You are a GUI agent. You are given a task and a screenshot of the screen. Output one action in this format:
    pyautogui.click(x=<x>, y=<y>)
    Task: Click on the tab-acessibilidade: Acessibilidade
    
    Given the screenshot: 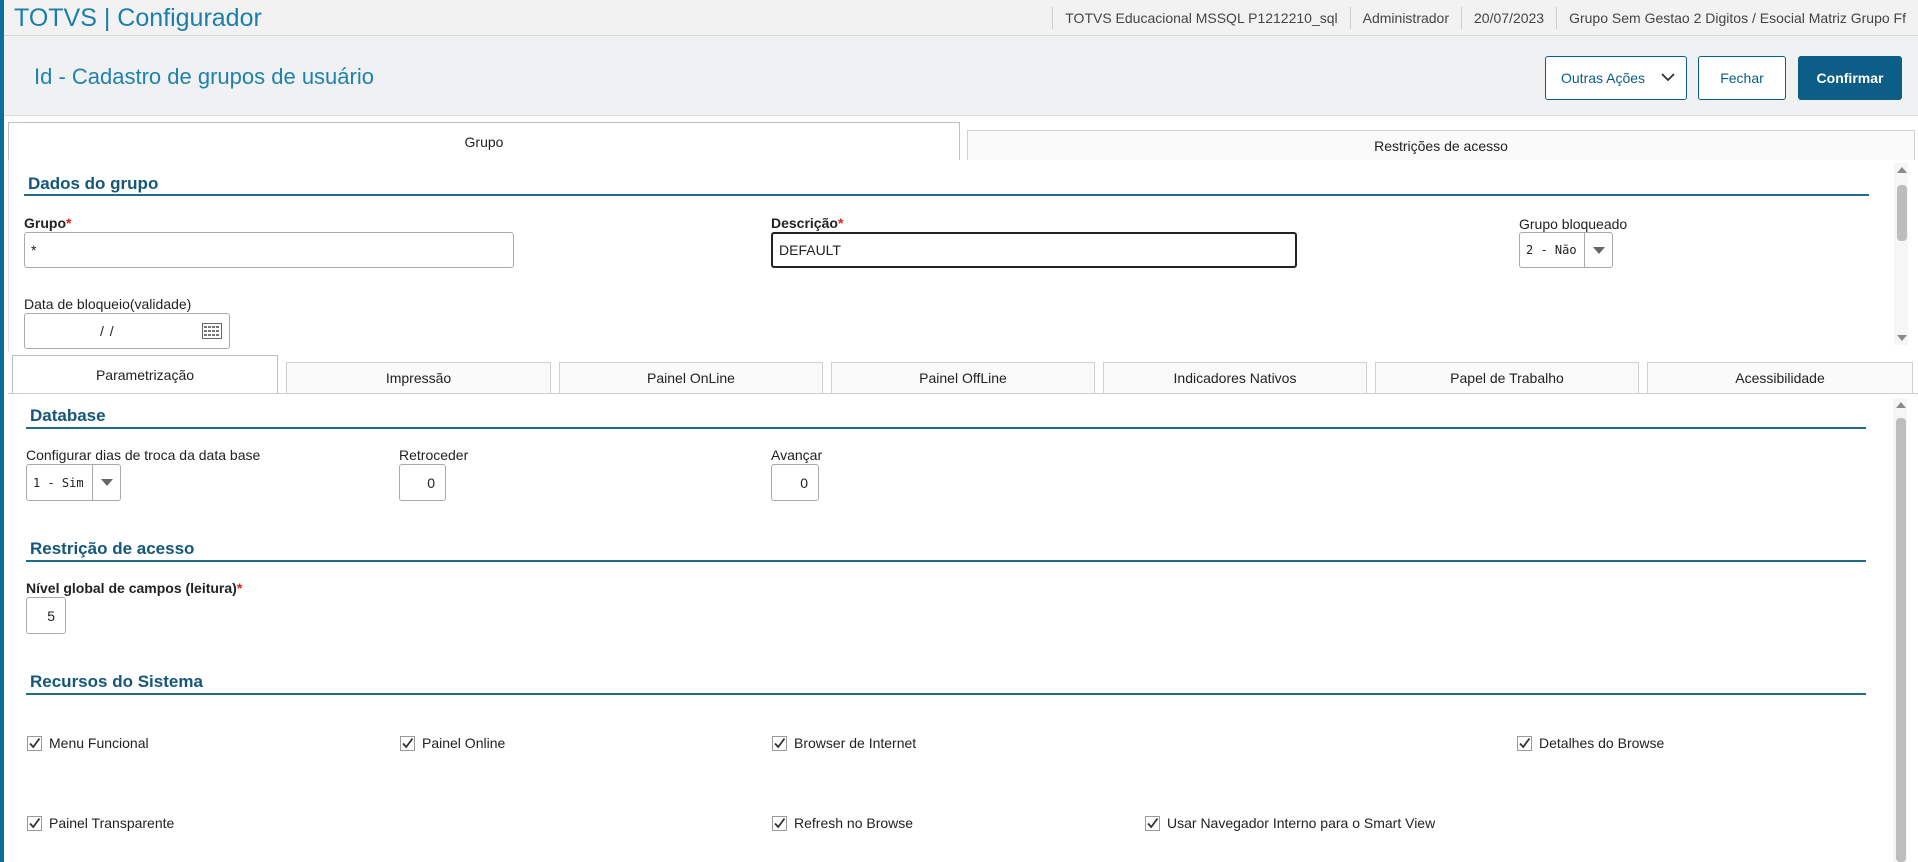 What is the action you would take?
    pyautogui.click(x=1780, y=377)
    